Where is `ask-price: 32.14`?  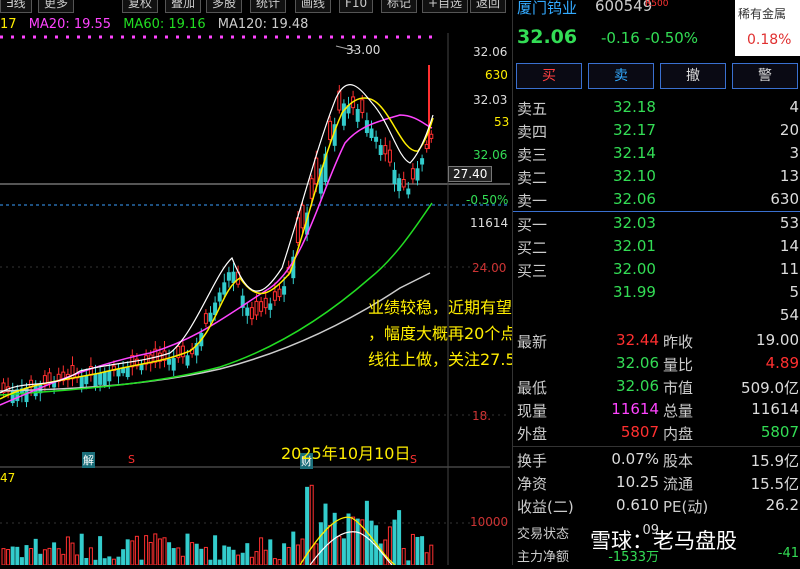 ask-price: 32.14 is located at coordinates (634, 153).